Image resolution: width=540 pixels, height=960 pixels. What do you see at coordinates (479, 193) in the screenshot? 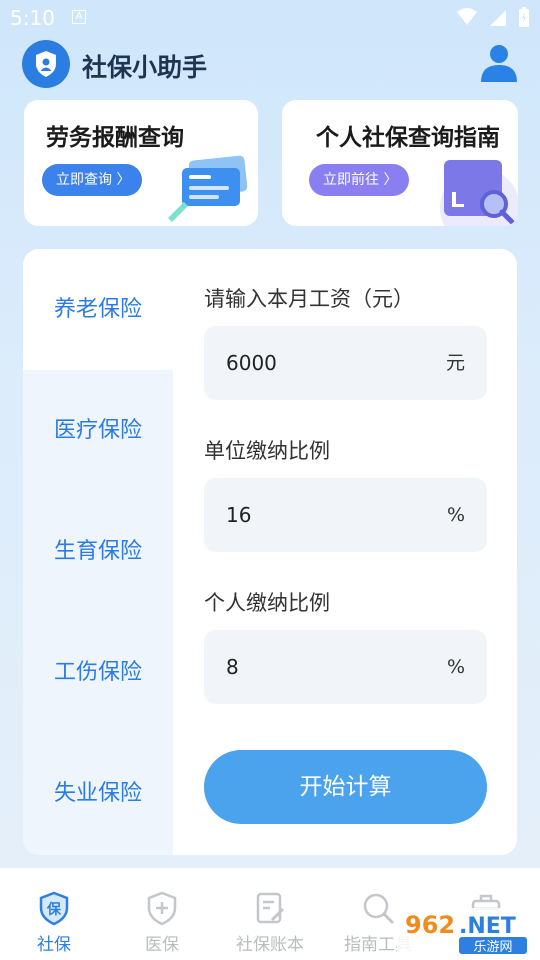
I see `folder-search-illustration-icon` at bounding box center [479, 193].